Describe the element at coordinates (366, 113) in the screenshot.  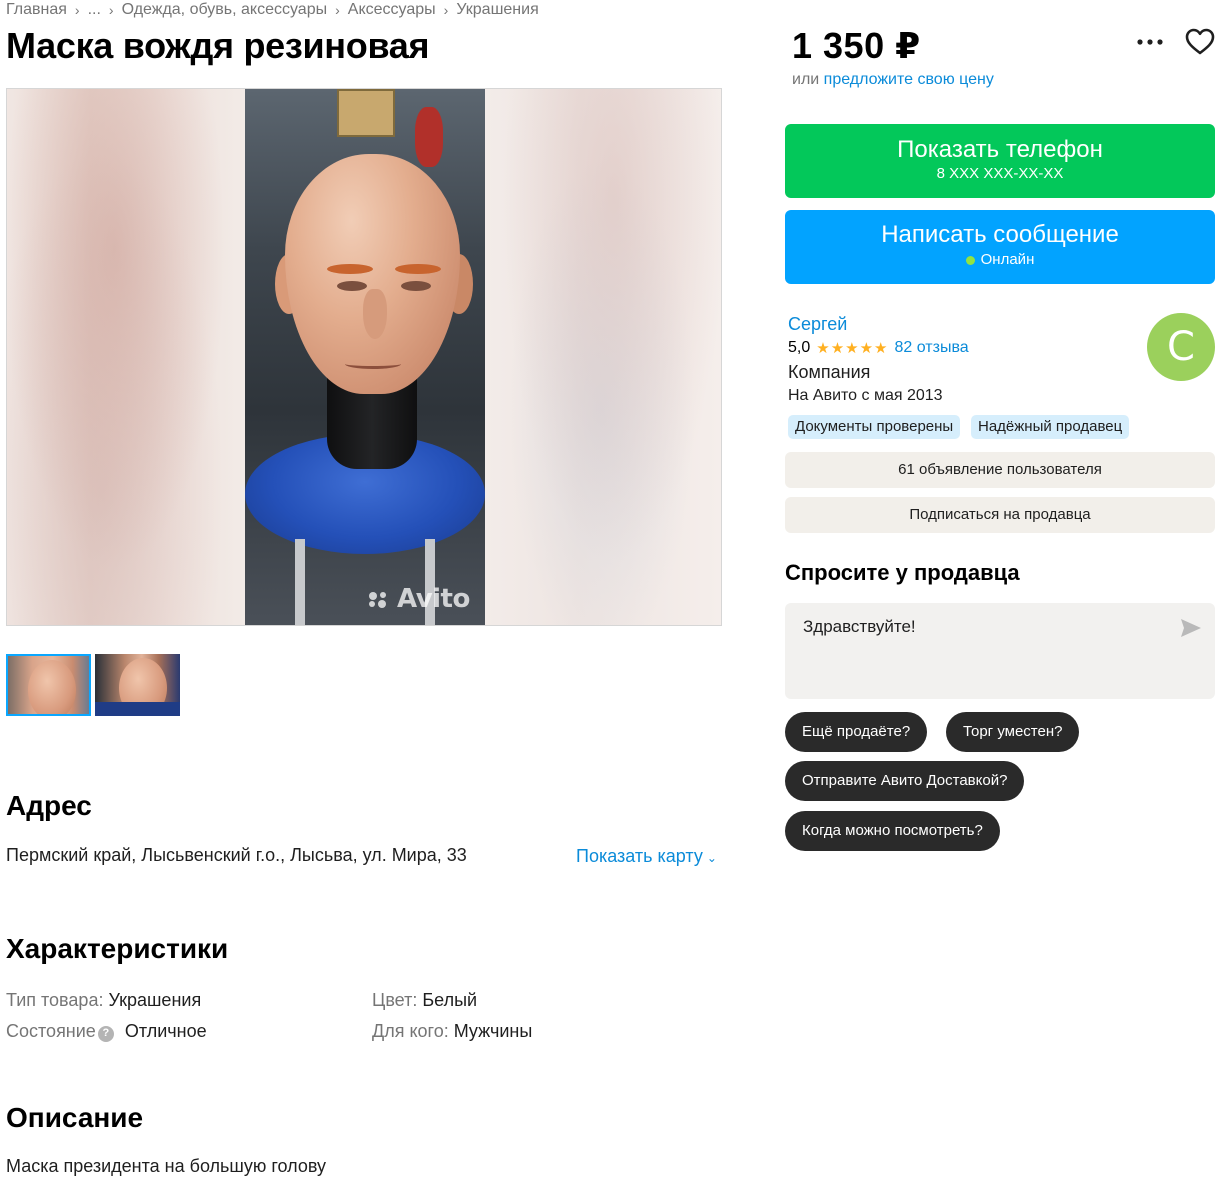
I see `background-picture` at that location.